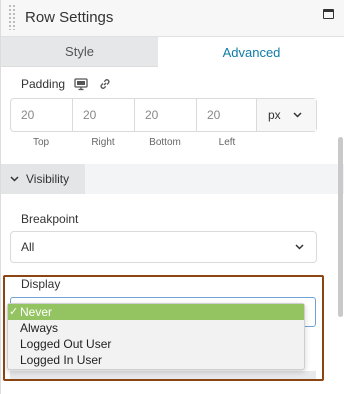 Image resolution: width=344 pixels, height=394 pixels. Describe the element at coordinates (104, 115) in the screenshot. I see `padding-right-input: 20` at that location.